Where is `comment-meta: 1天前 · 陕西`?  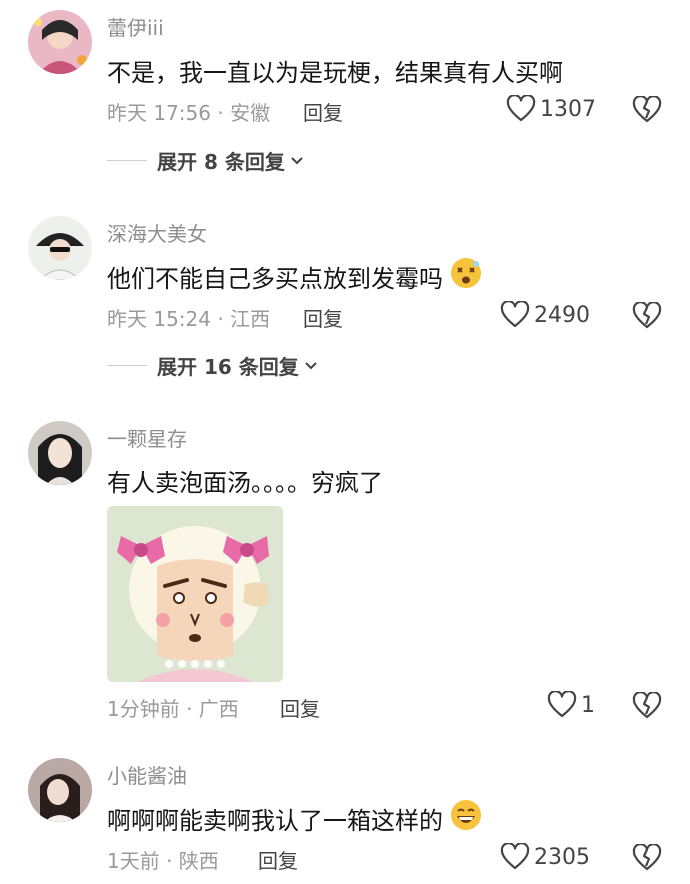
comment-meta: 1天前 · 陕西 is located at coordinates (163, 859).